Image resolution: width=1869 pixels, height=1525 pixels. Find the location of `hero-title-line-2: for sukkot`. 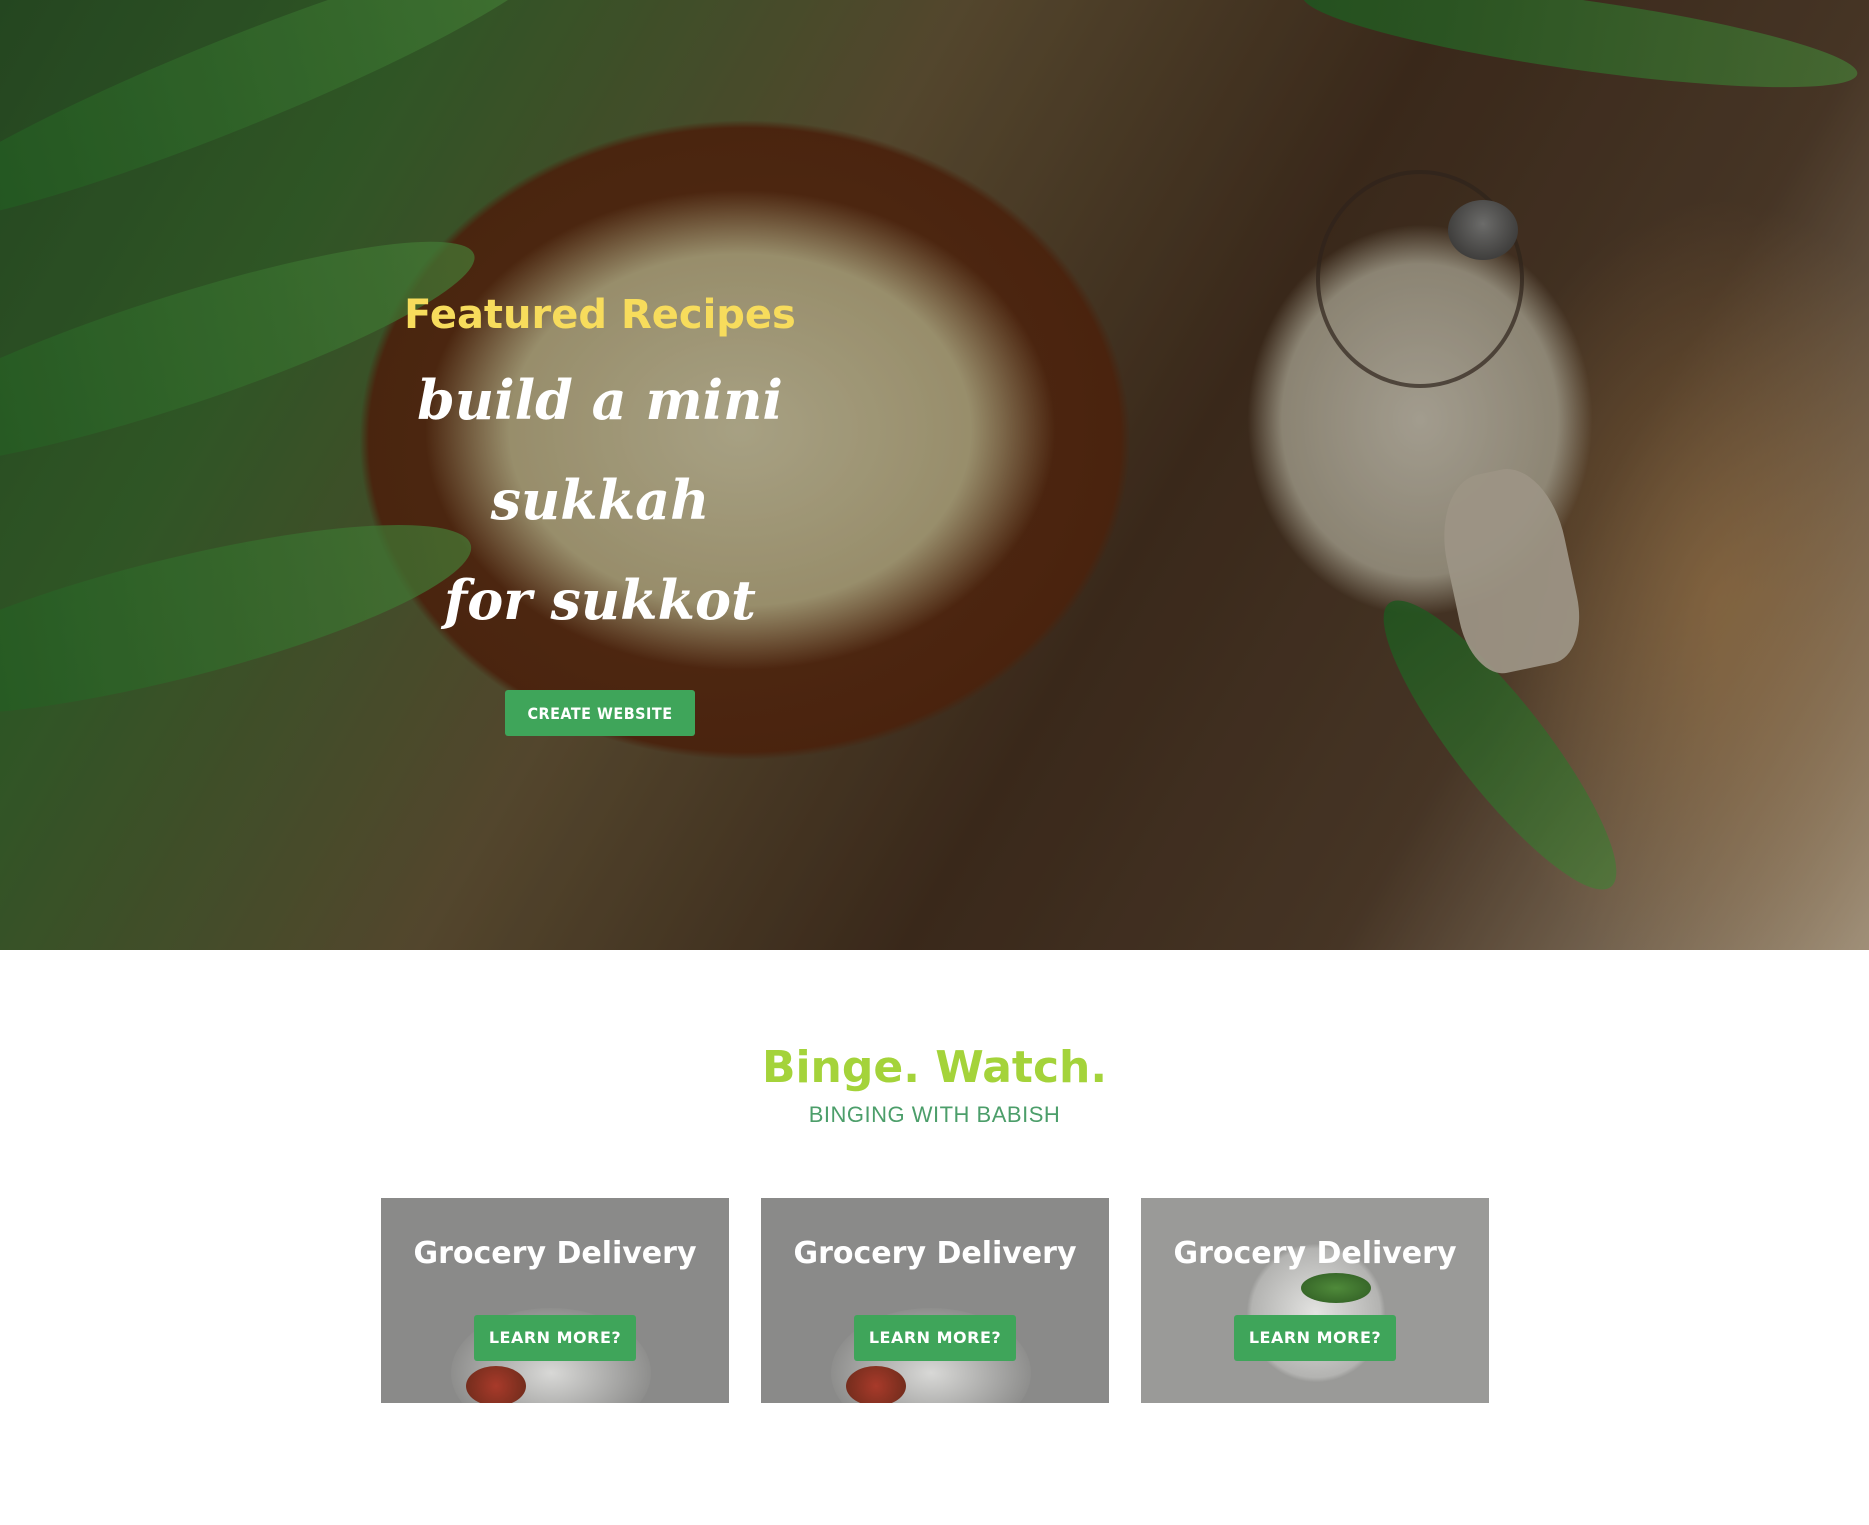

hero-title-line-2: for sukkot is located at coordinates (600, 600).